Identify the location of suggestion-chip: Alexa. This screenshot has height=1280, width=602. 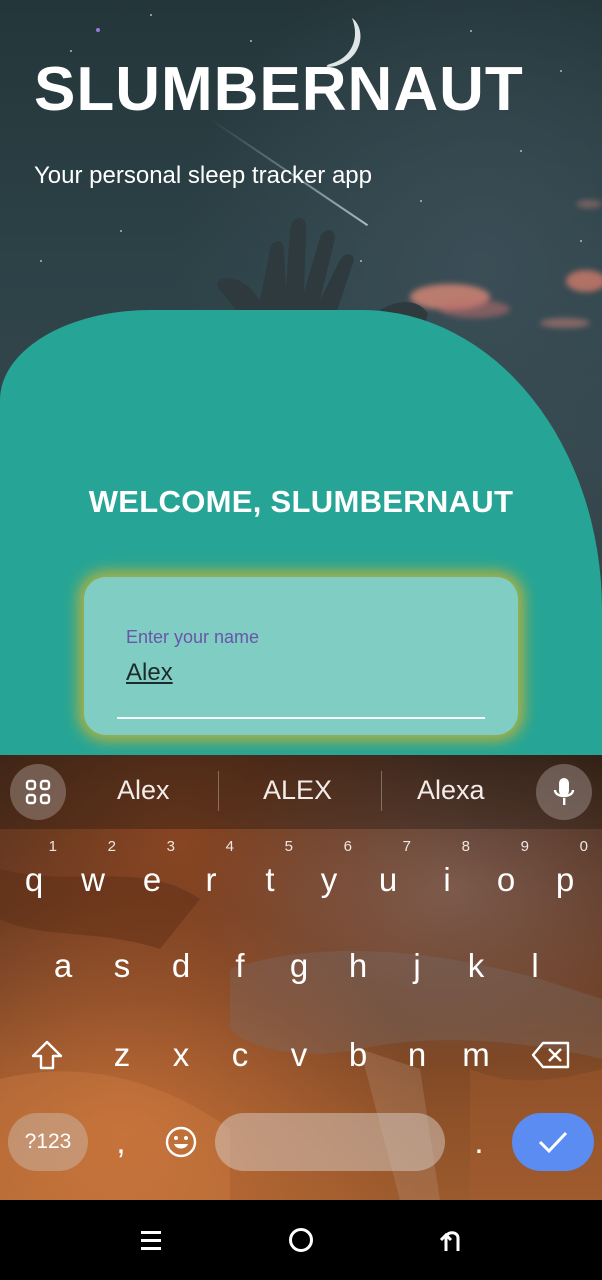
(451, 790).